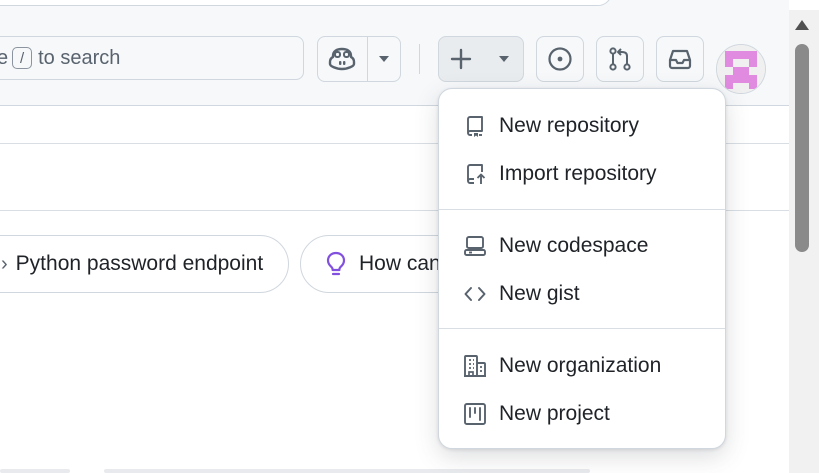  Describe the element at coordinates (802, 25) in the screenshot. I see `scroll-up-arrow-icon` at that location.